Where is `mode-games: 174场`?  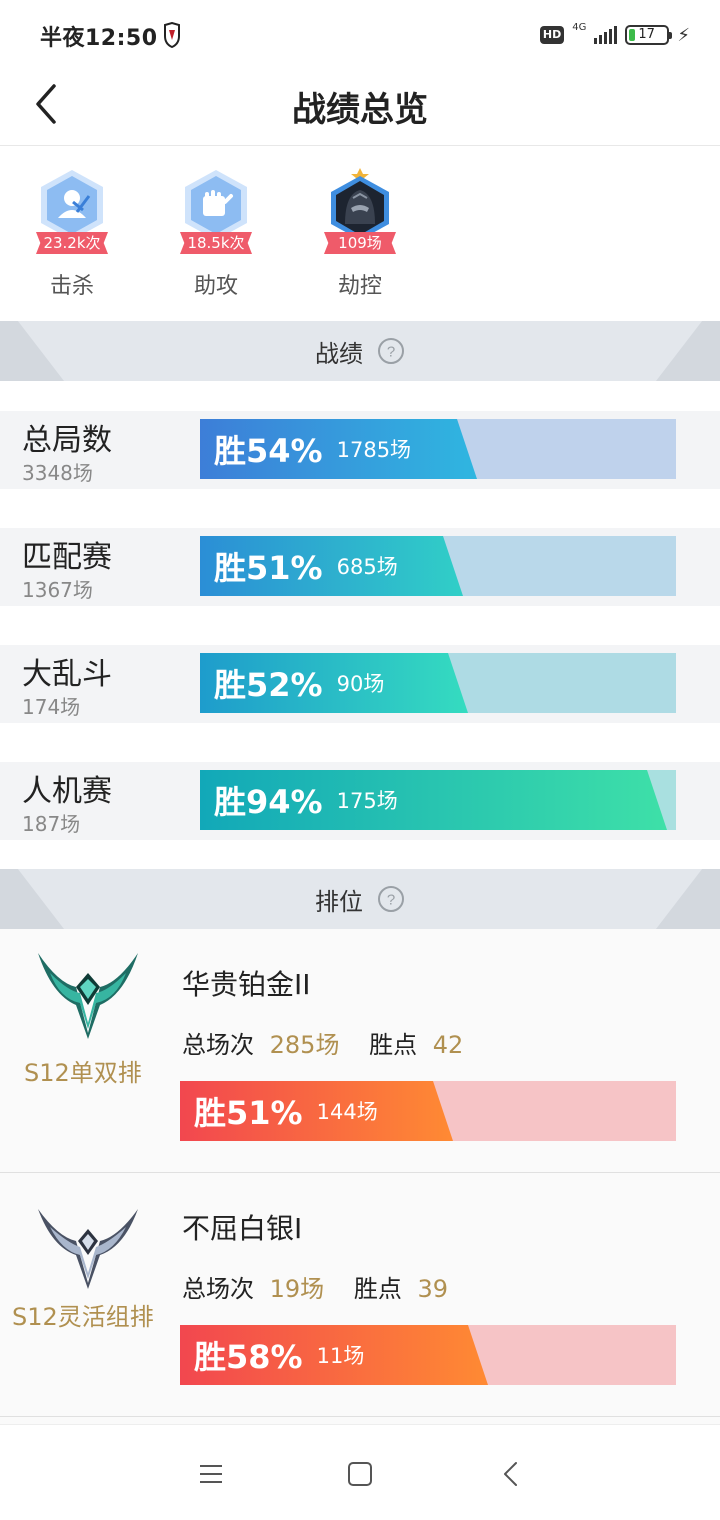
mode-games: 174场 is located at coordinates (51, 707).